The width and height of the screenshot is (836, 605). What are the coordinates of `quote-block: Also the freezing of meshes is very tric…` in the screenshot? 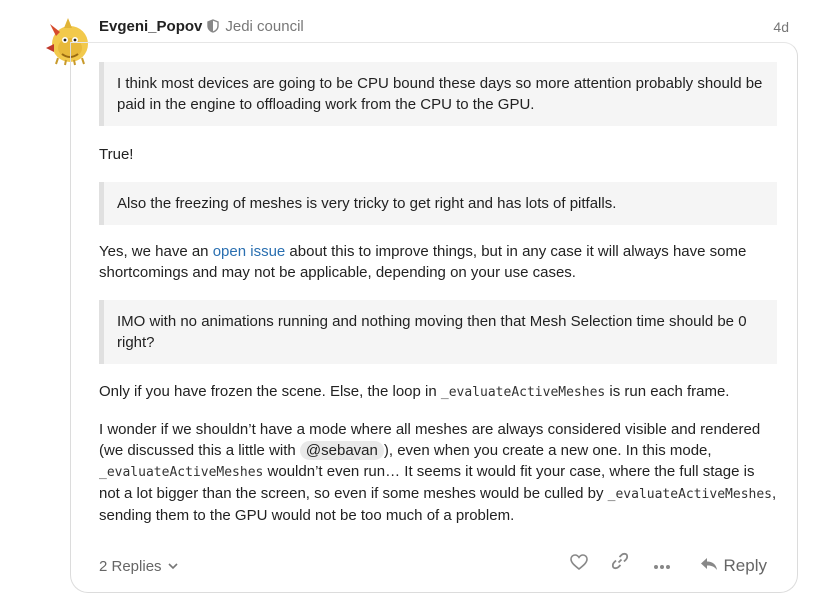 It's located at (438, 203).